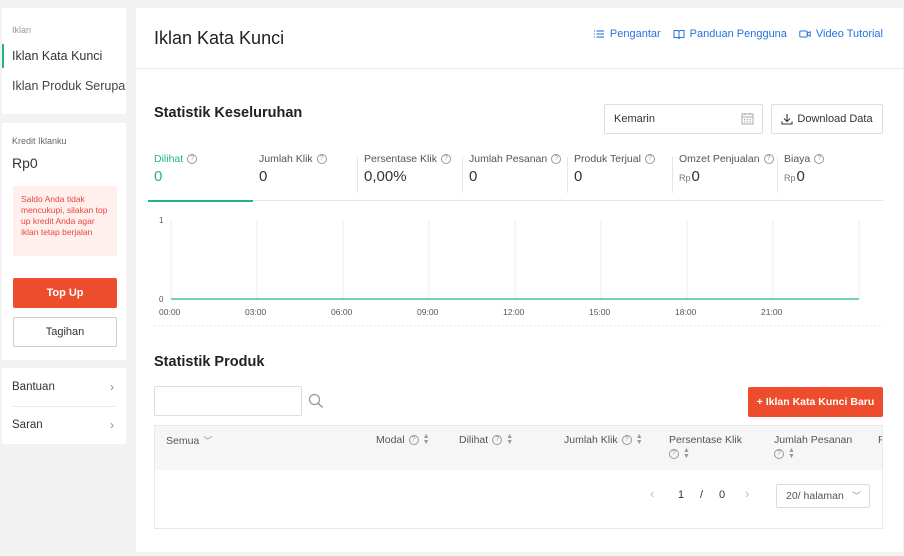 This screenshot has height=556, width=904. Describe the element at coordinates (719, 159) in the screenshot. I see `metric-label: Omzet Penjualan` at that location.